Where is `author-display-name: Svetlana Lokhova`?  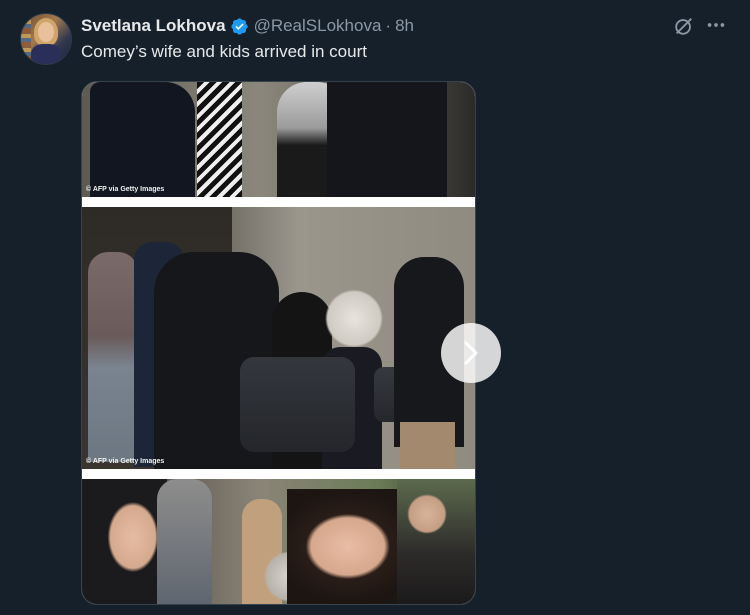 author-display-name: Svetlana Lokhova is located at coordinates (153, 26).